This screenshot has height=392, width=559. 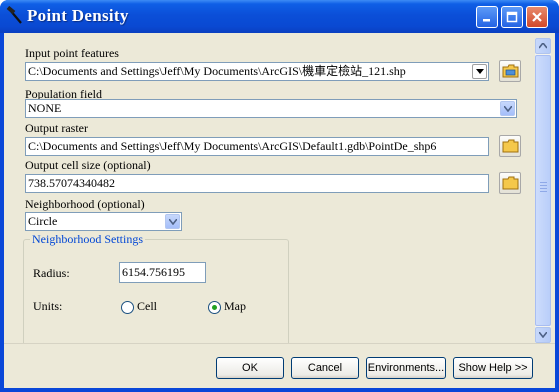 I want to click on radius-label: Radius:, so click(x=51, y=273).